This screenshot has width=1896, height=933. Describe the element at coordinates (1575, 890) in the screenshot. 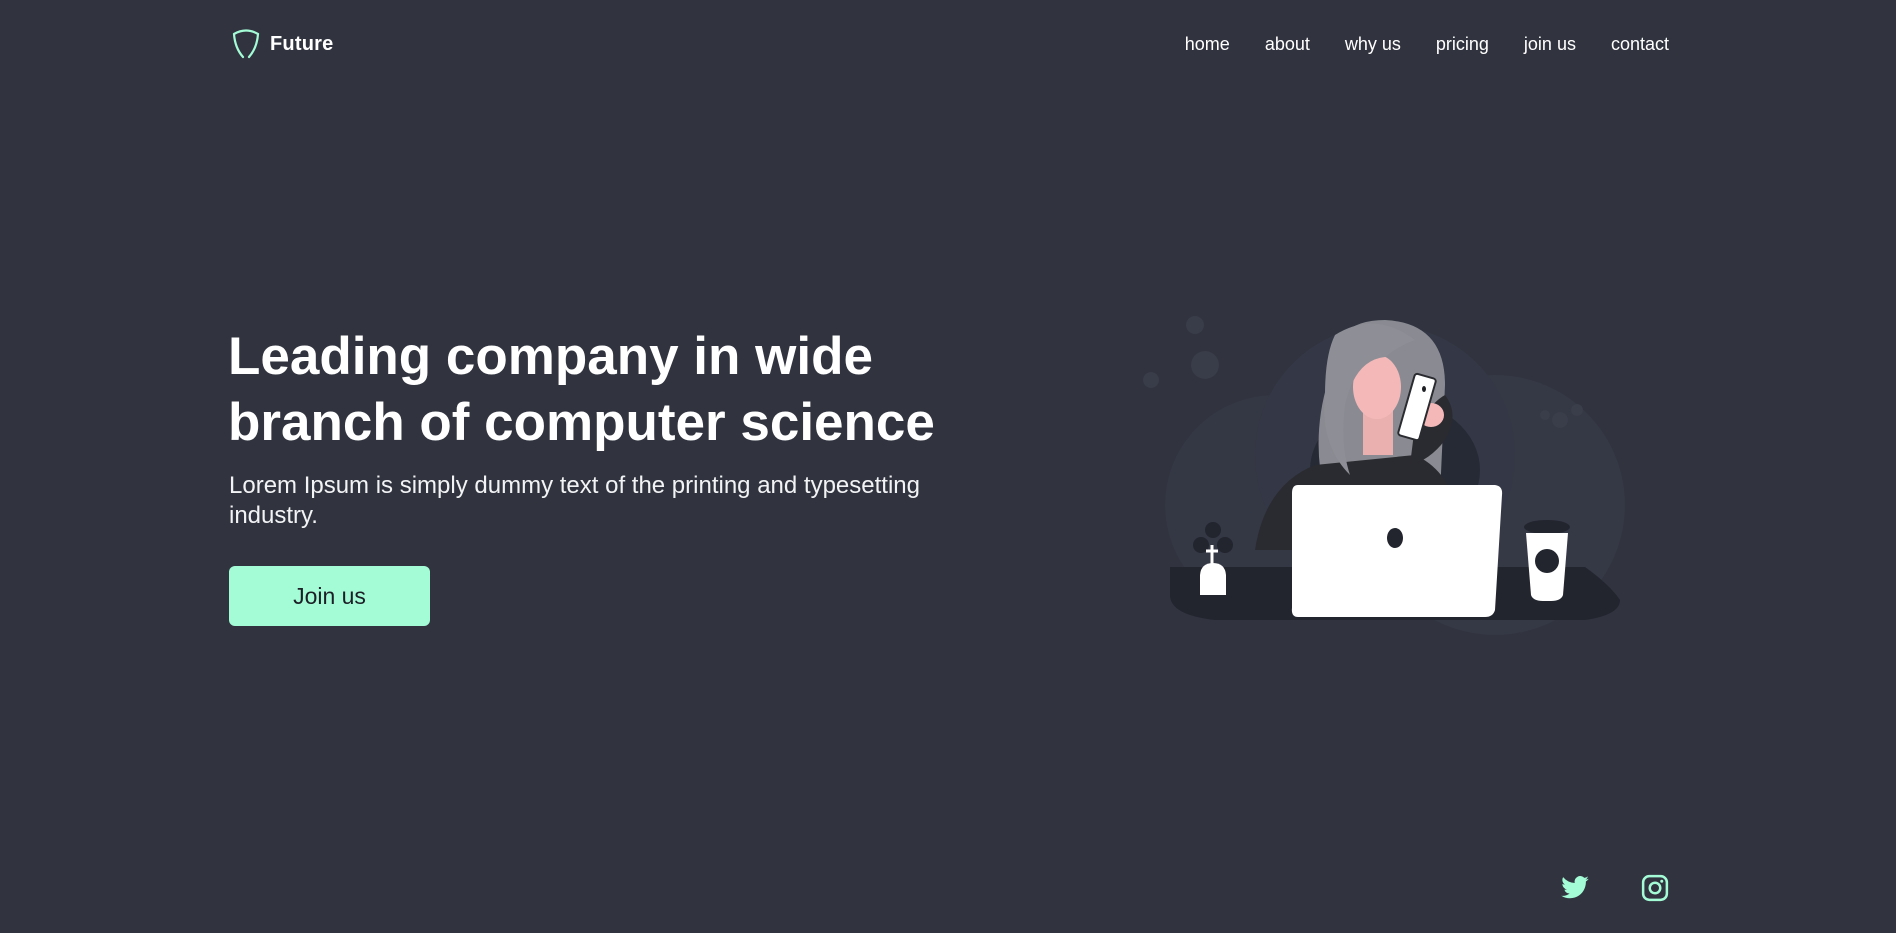

I see `twitter-icon` at that location.